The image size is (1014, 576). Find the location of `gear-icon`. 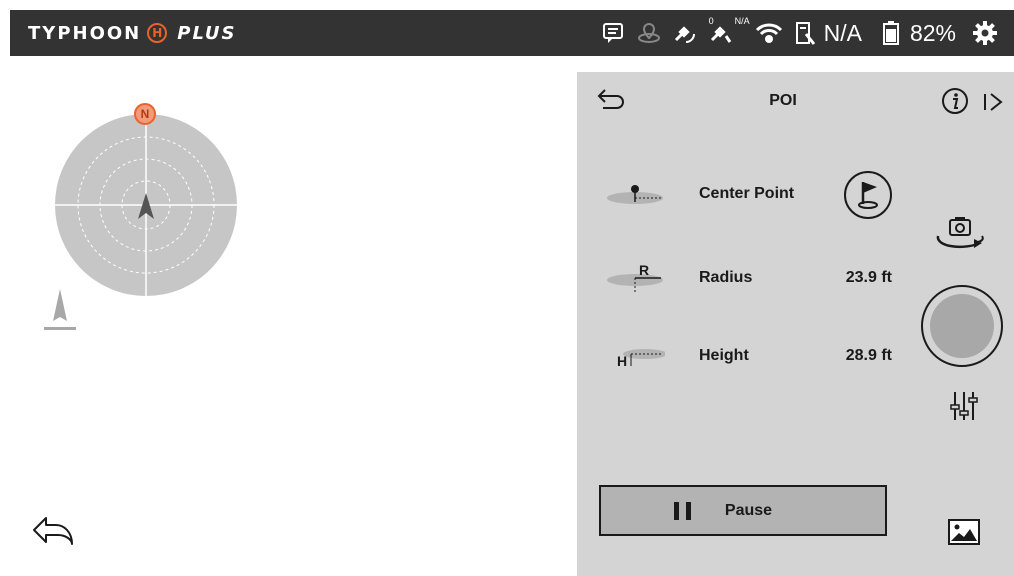

gear-icon is located at coordinates (985, 33).